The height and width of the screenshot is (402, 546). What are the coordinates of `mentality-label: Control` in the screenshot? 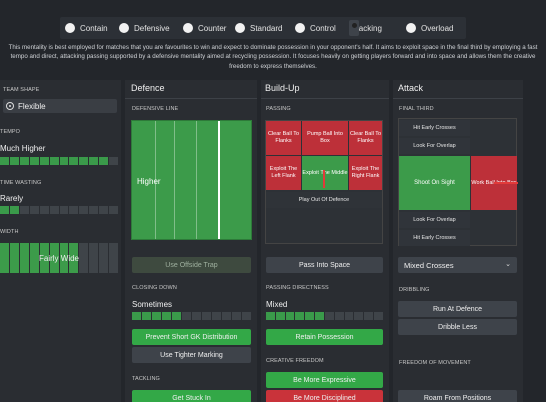 It's located at (323, 28).